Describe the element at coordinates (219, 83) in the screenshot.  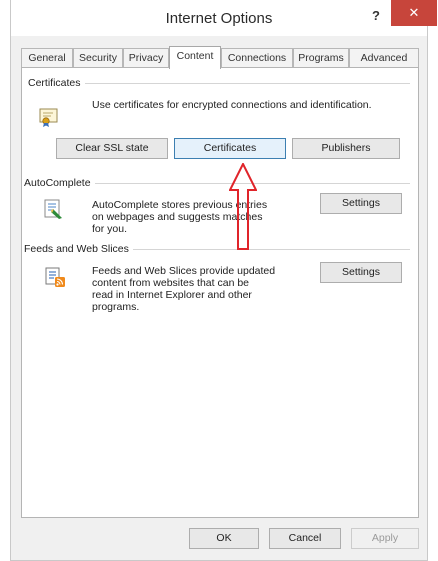
I see `certificates-divider` at that location.